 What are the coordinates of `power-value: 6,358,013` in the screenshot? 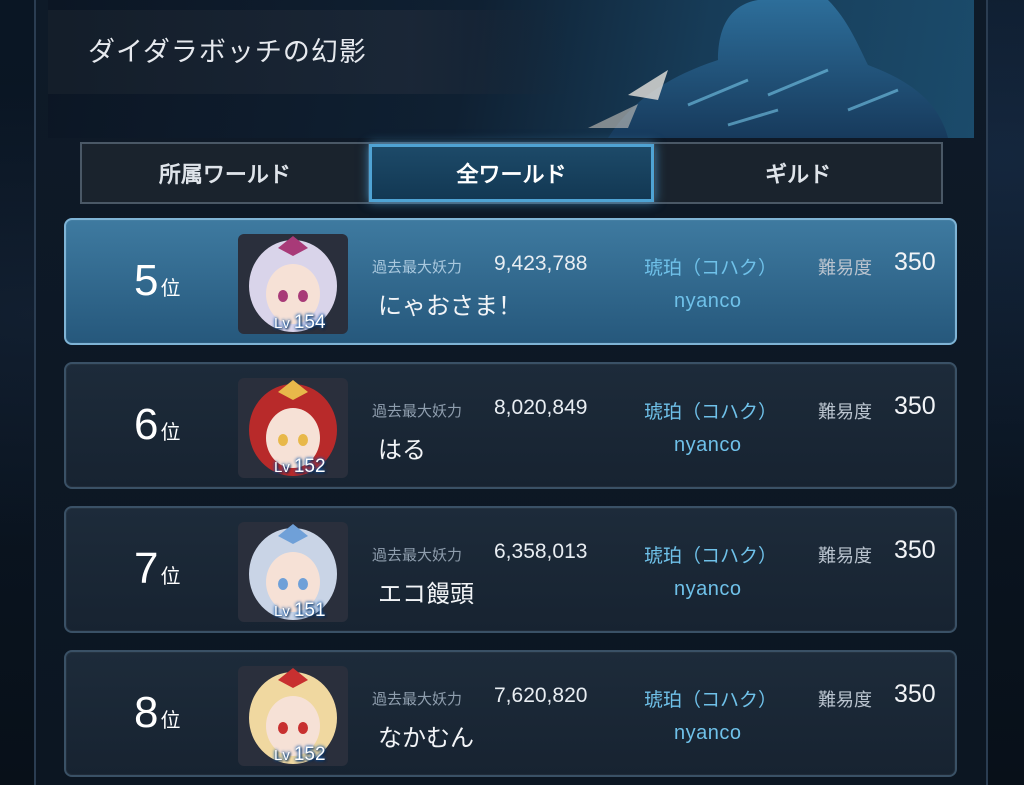 It's located at (541, 551).